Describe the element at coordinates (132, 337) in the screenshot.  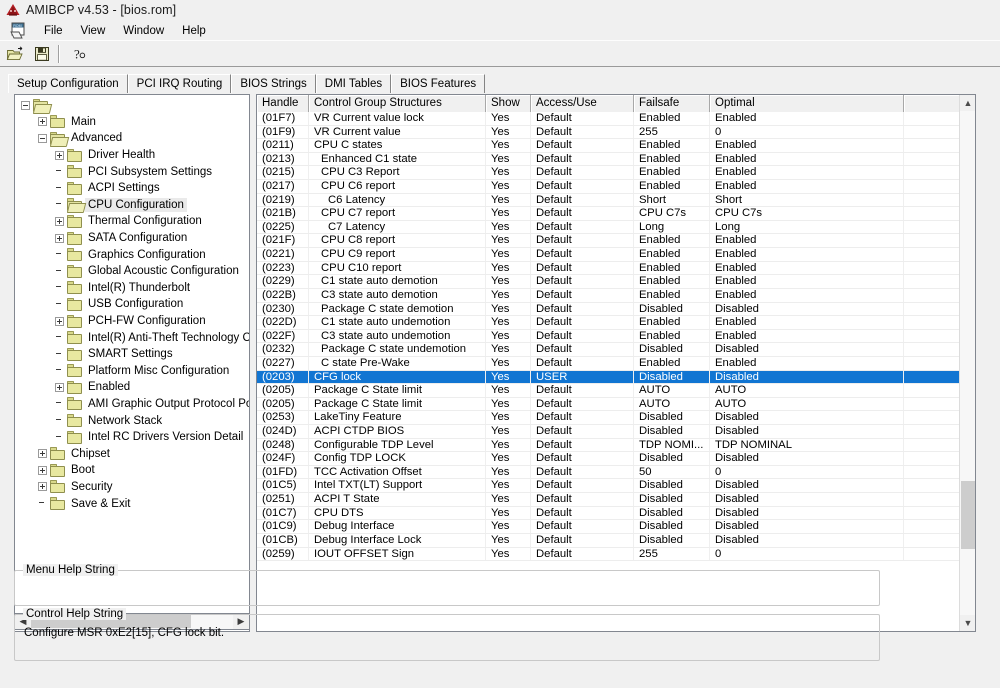
I see `tree-node: Intel(R) Anti-Theft Technology Co` at that location.